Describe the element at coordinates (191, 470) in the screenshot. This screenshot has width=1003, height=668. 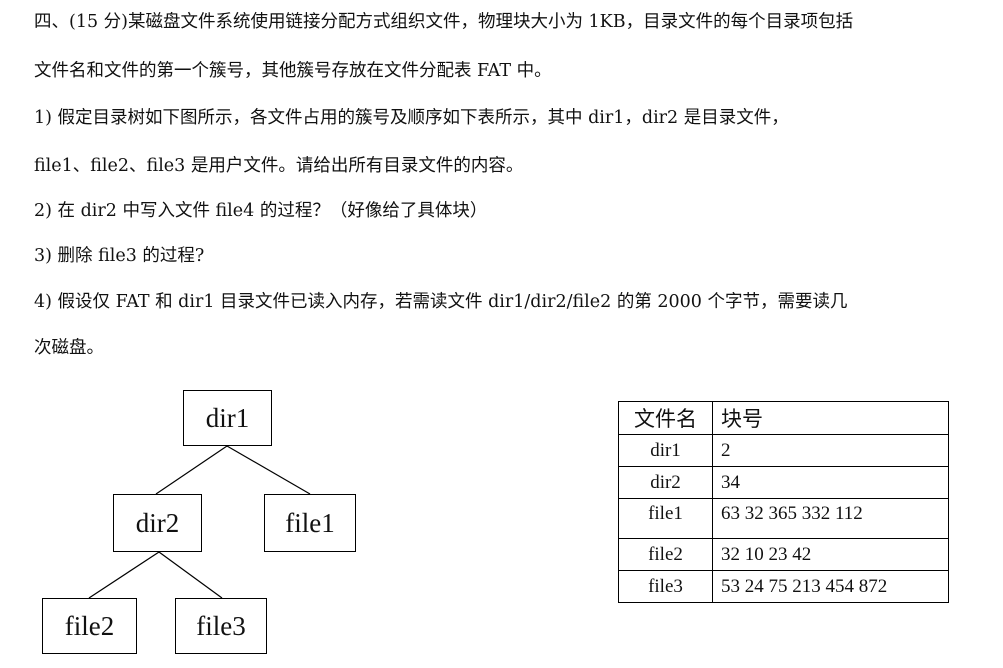
I see `edge-dir1-dir2` at that location.